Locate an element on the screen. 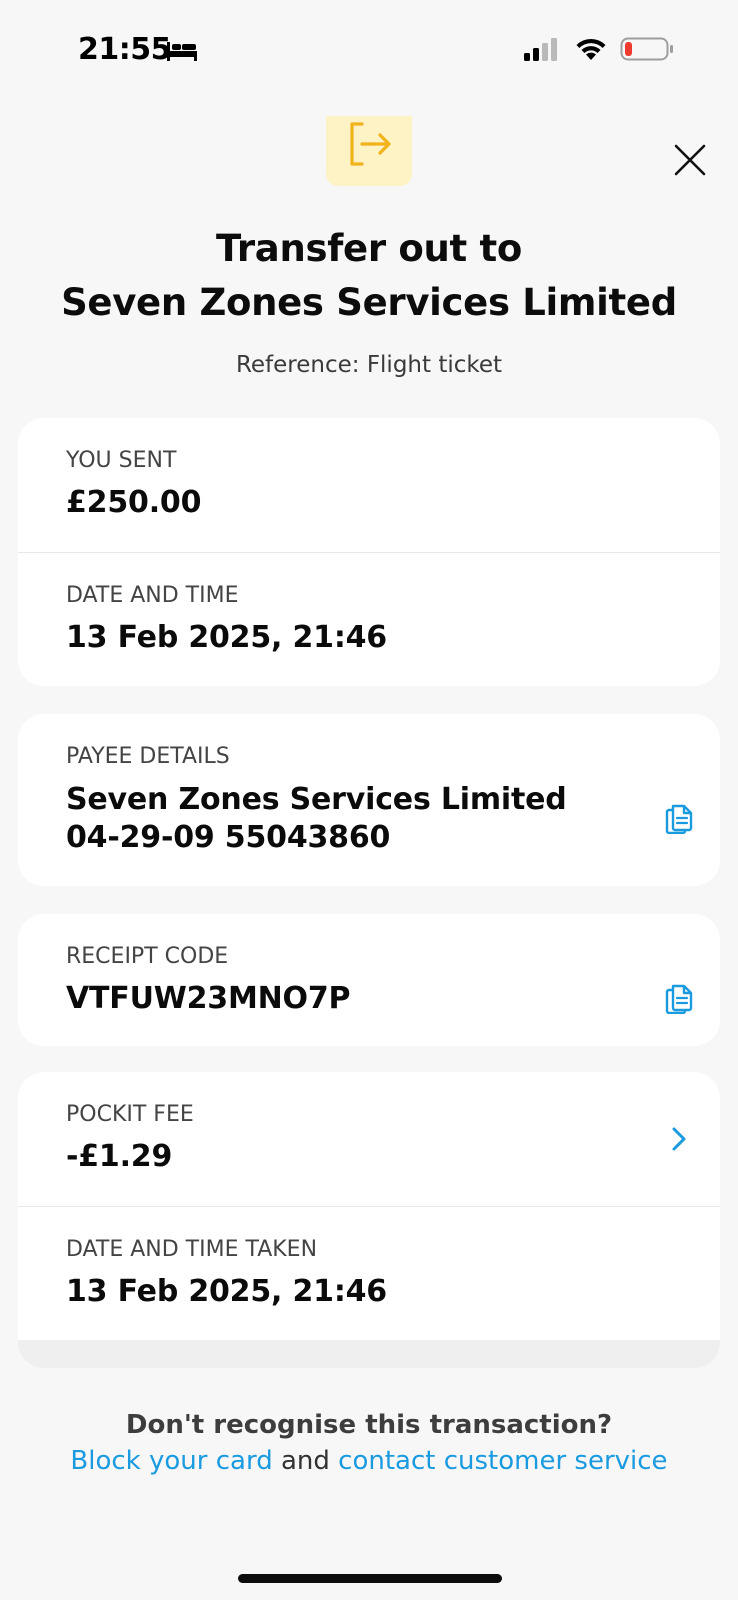  block-card-link: Block your card is located at coordinates (171, 1461).